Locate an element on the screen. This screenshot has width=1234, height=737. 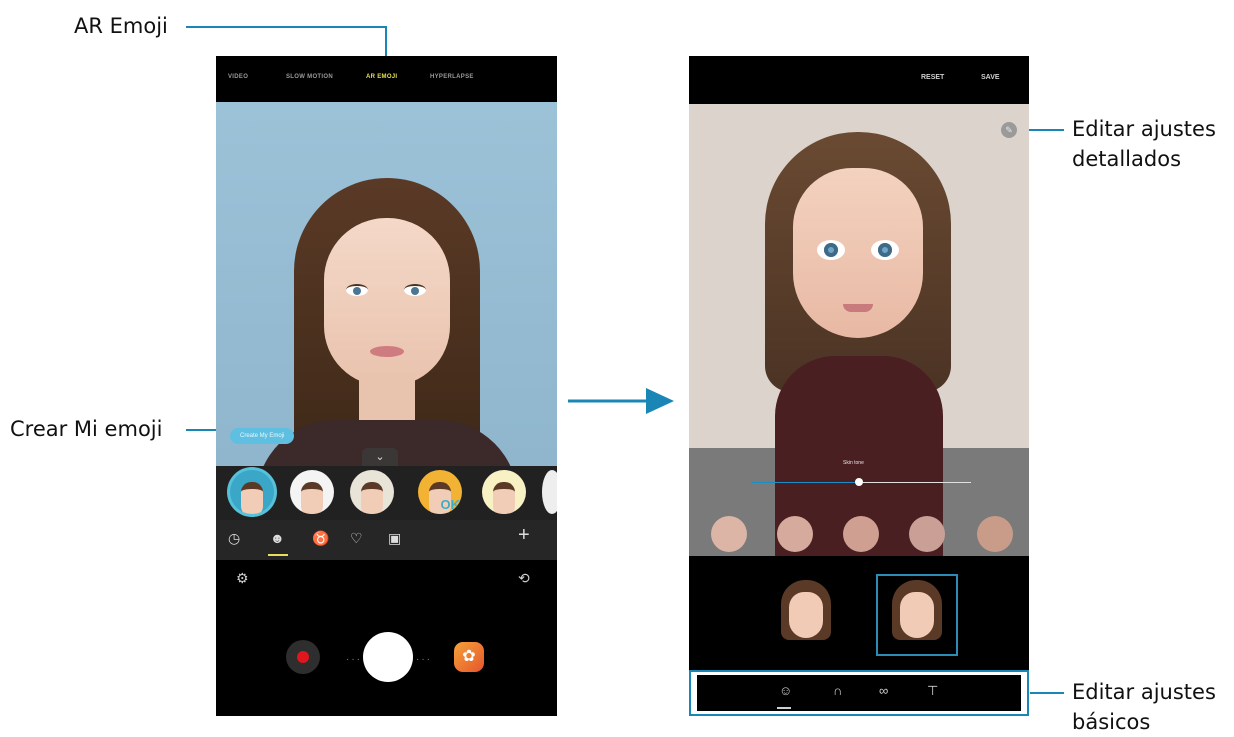
person-face is located at coordinates (387, 302).